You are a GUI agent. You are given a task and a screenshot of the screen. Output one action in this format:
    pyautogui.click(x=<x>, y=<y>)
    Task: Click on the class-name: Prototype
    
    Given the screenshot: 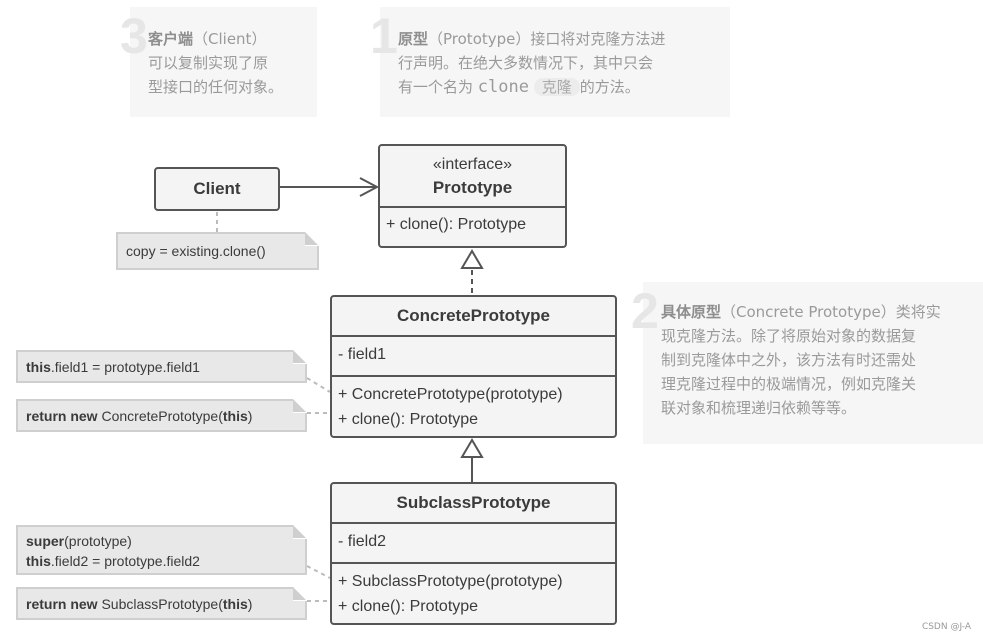 What is the action you would take?
    pyautogui.click(x=472, y=187)
    